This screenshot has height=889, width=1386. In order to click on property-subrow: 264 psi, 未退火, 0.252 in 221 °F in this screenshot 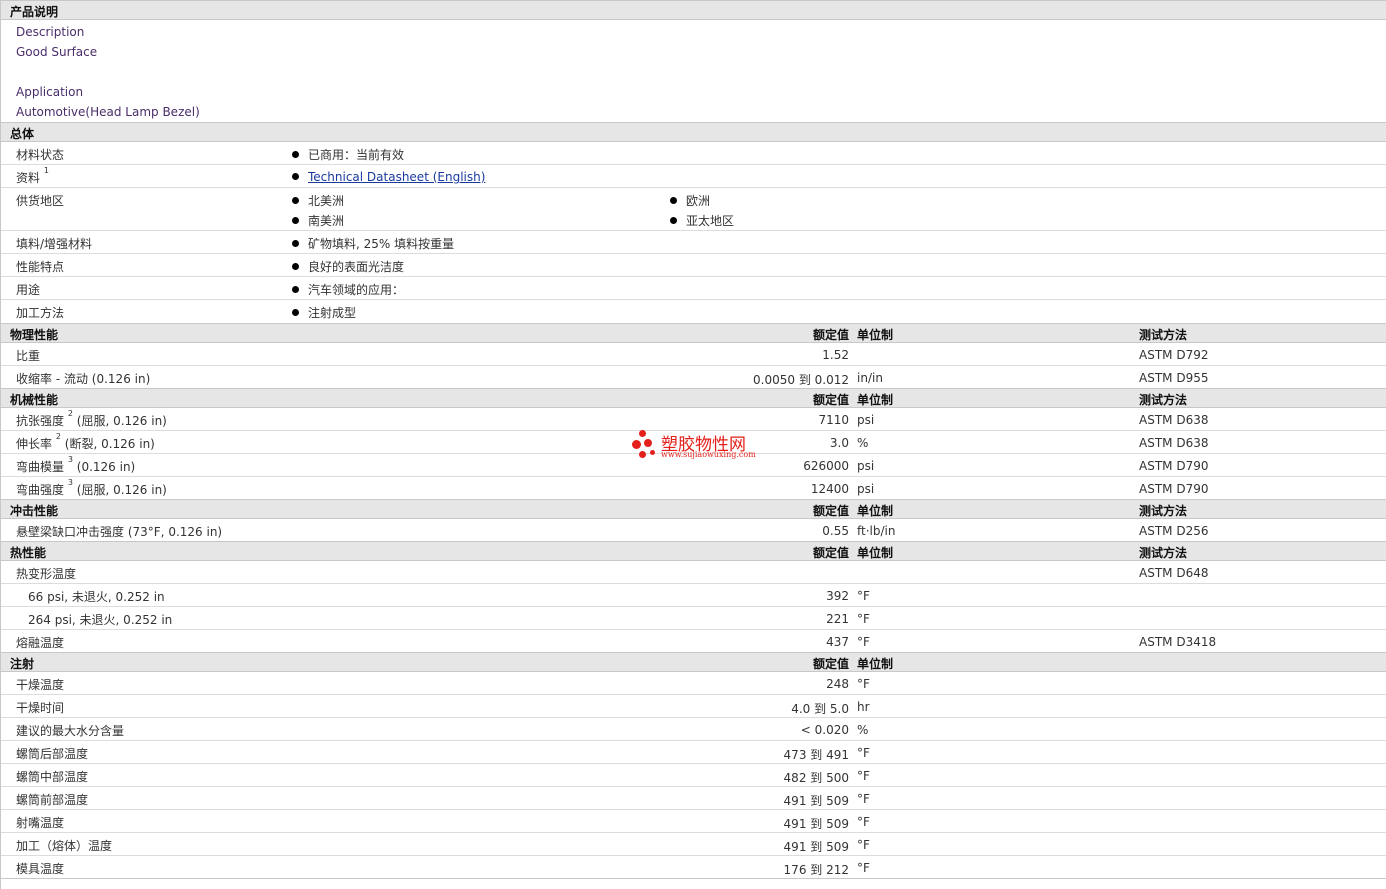, I will do `click(693, 618)`.